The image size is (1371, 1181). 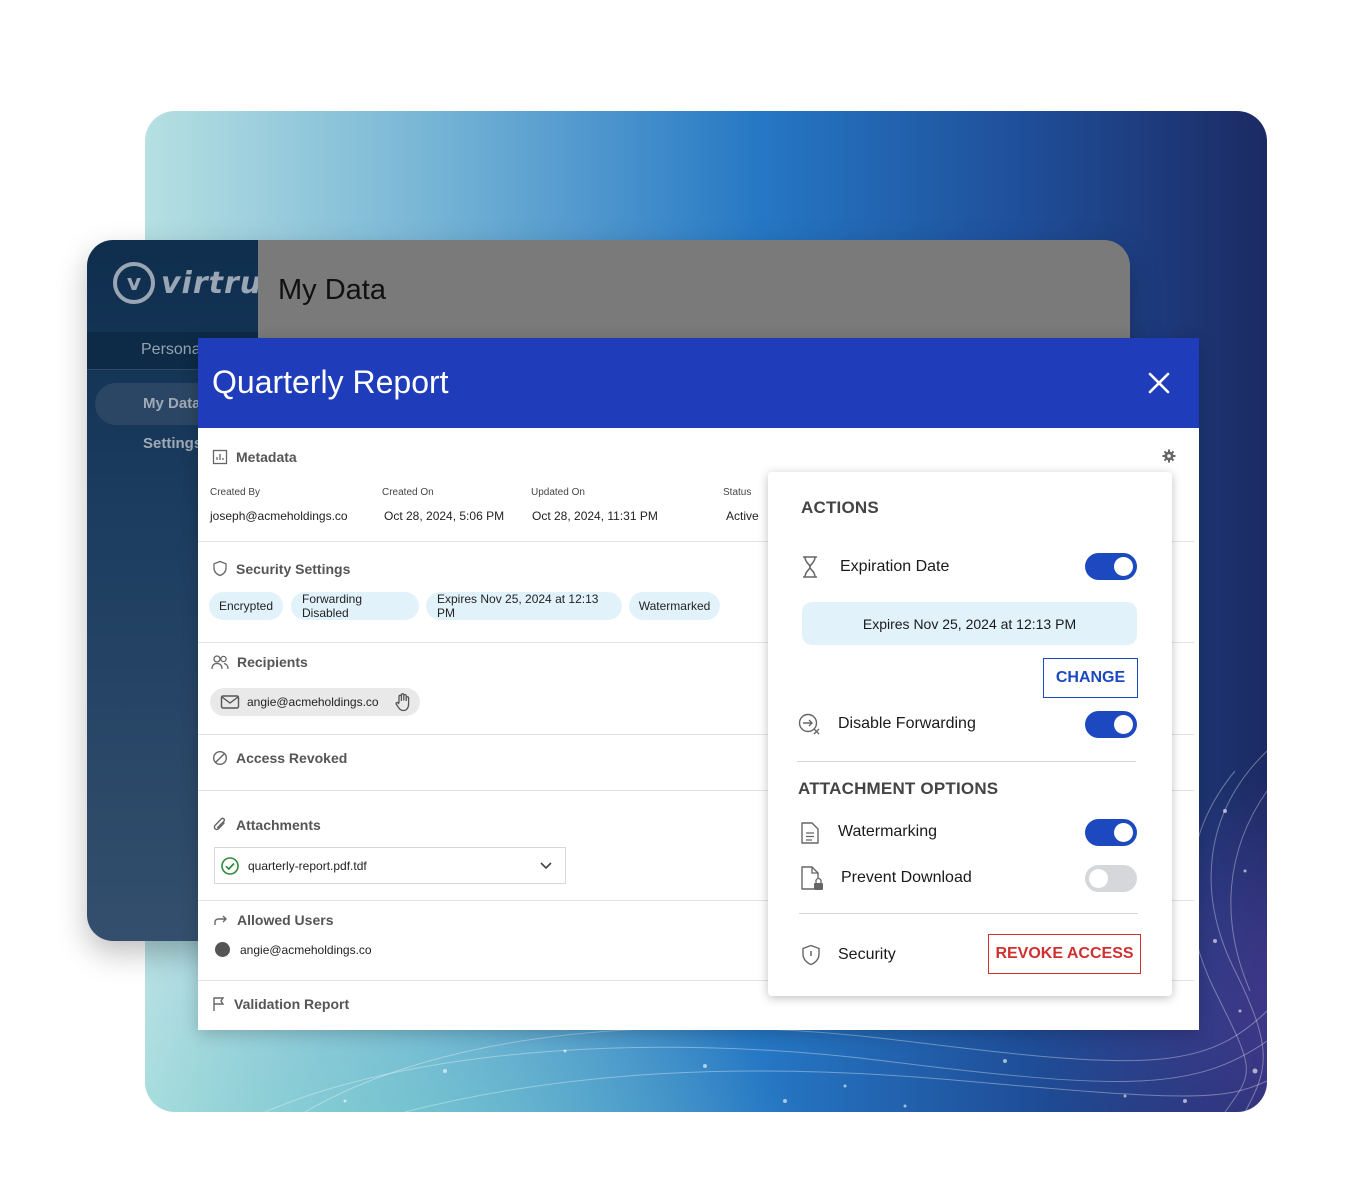 I want to click on virtru-logo: v virtru, so click(x=187, y=283).